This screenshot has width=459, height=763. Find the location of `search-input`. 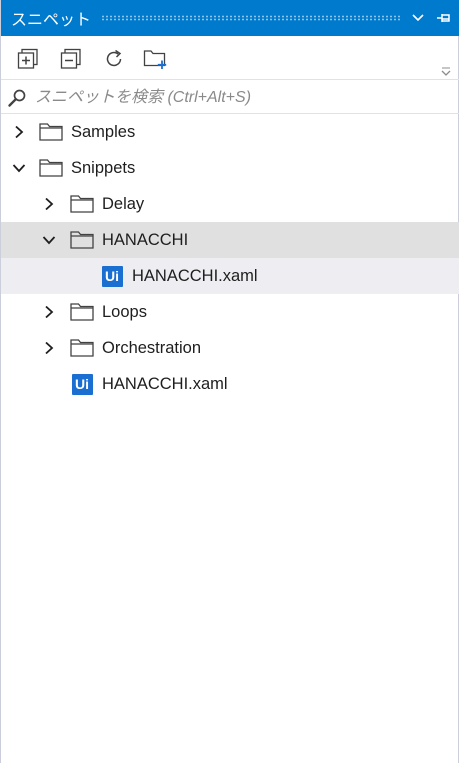

search-input is located at coordinates (244, 97).